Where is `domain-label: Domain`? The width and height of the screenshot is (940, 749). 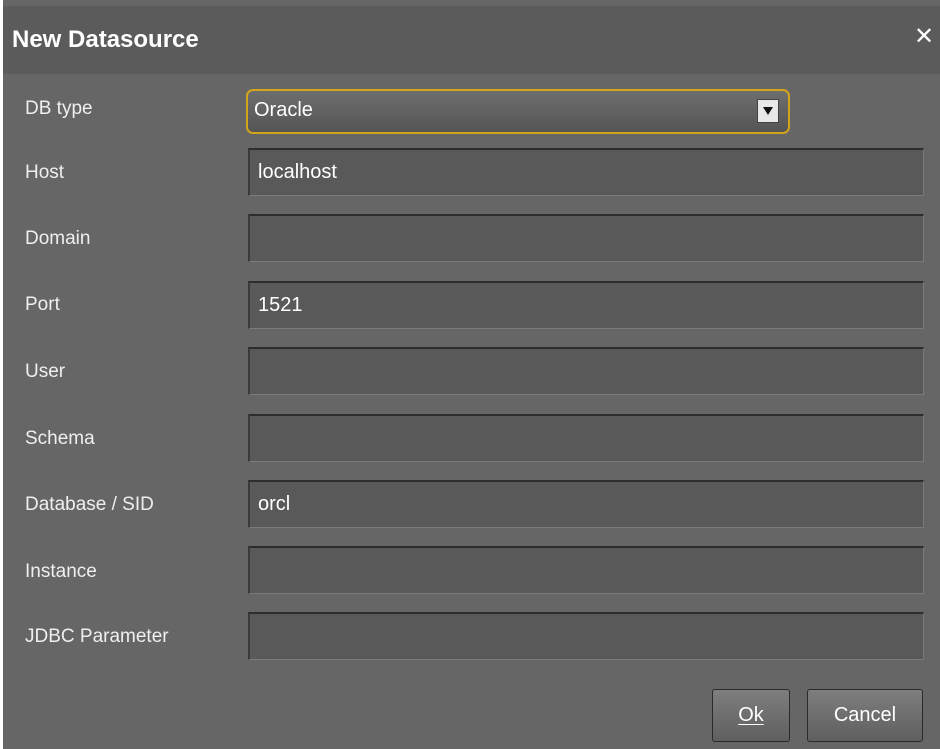
domain-label: Domain is located at coordinates (58, 238).